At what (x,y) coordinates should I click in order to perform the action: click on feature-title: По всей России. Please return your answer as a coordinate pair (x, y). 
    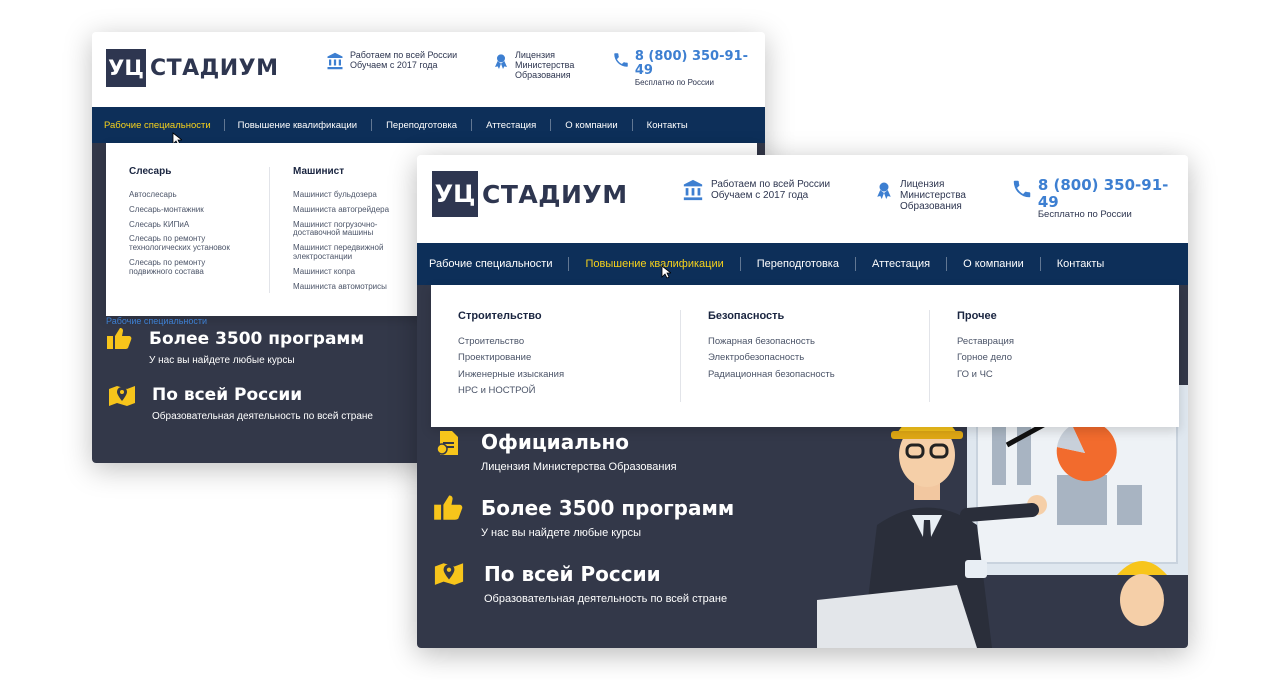
    Looking at the image, I should click on (572, 574).